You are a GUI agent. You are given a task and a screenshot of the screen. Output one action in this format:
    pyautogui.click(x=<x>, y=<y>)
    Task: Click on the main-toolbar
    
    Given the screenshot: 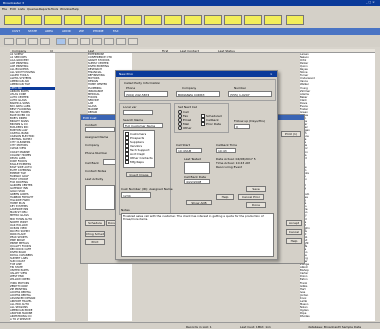 What is the action you would take?
    pyautogui.click(x=190, y=19)
    